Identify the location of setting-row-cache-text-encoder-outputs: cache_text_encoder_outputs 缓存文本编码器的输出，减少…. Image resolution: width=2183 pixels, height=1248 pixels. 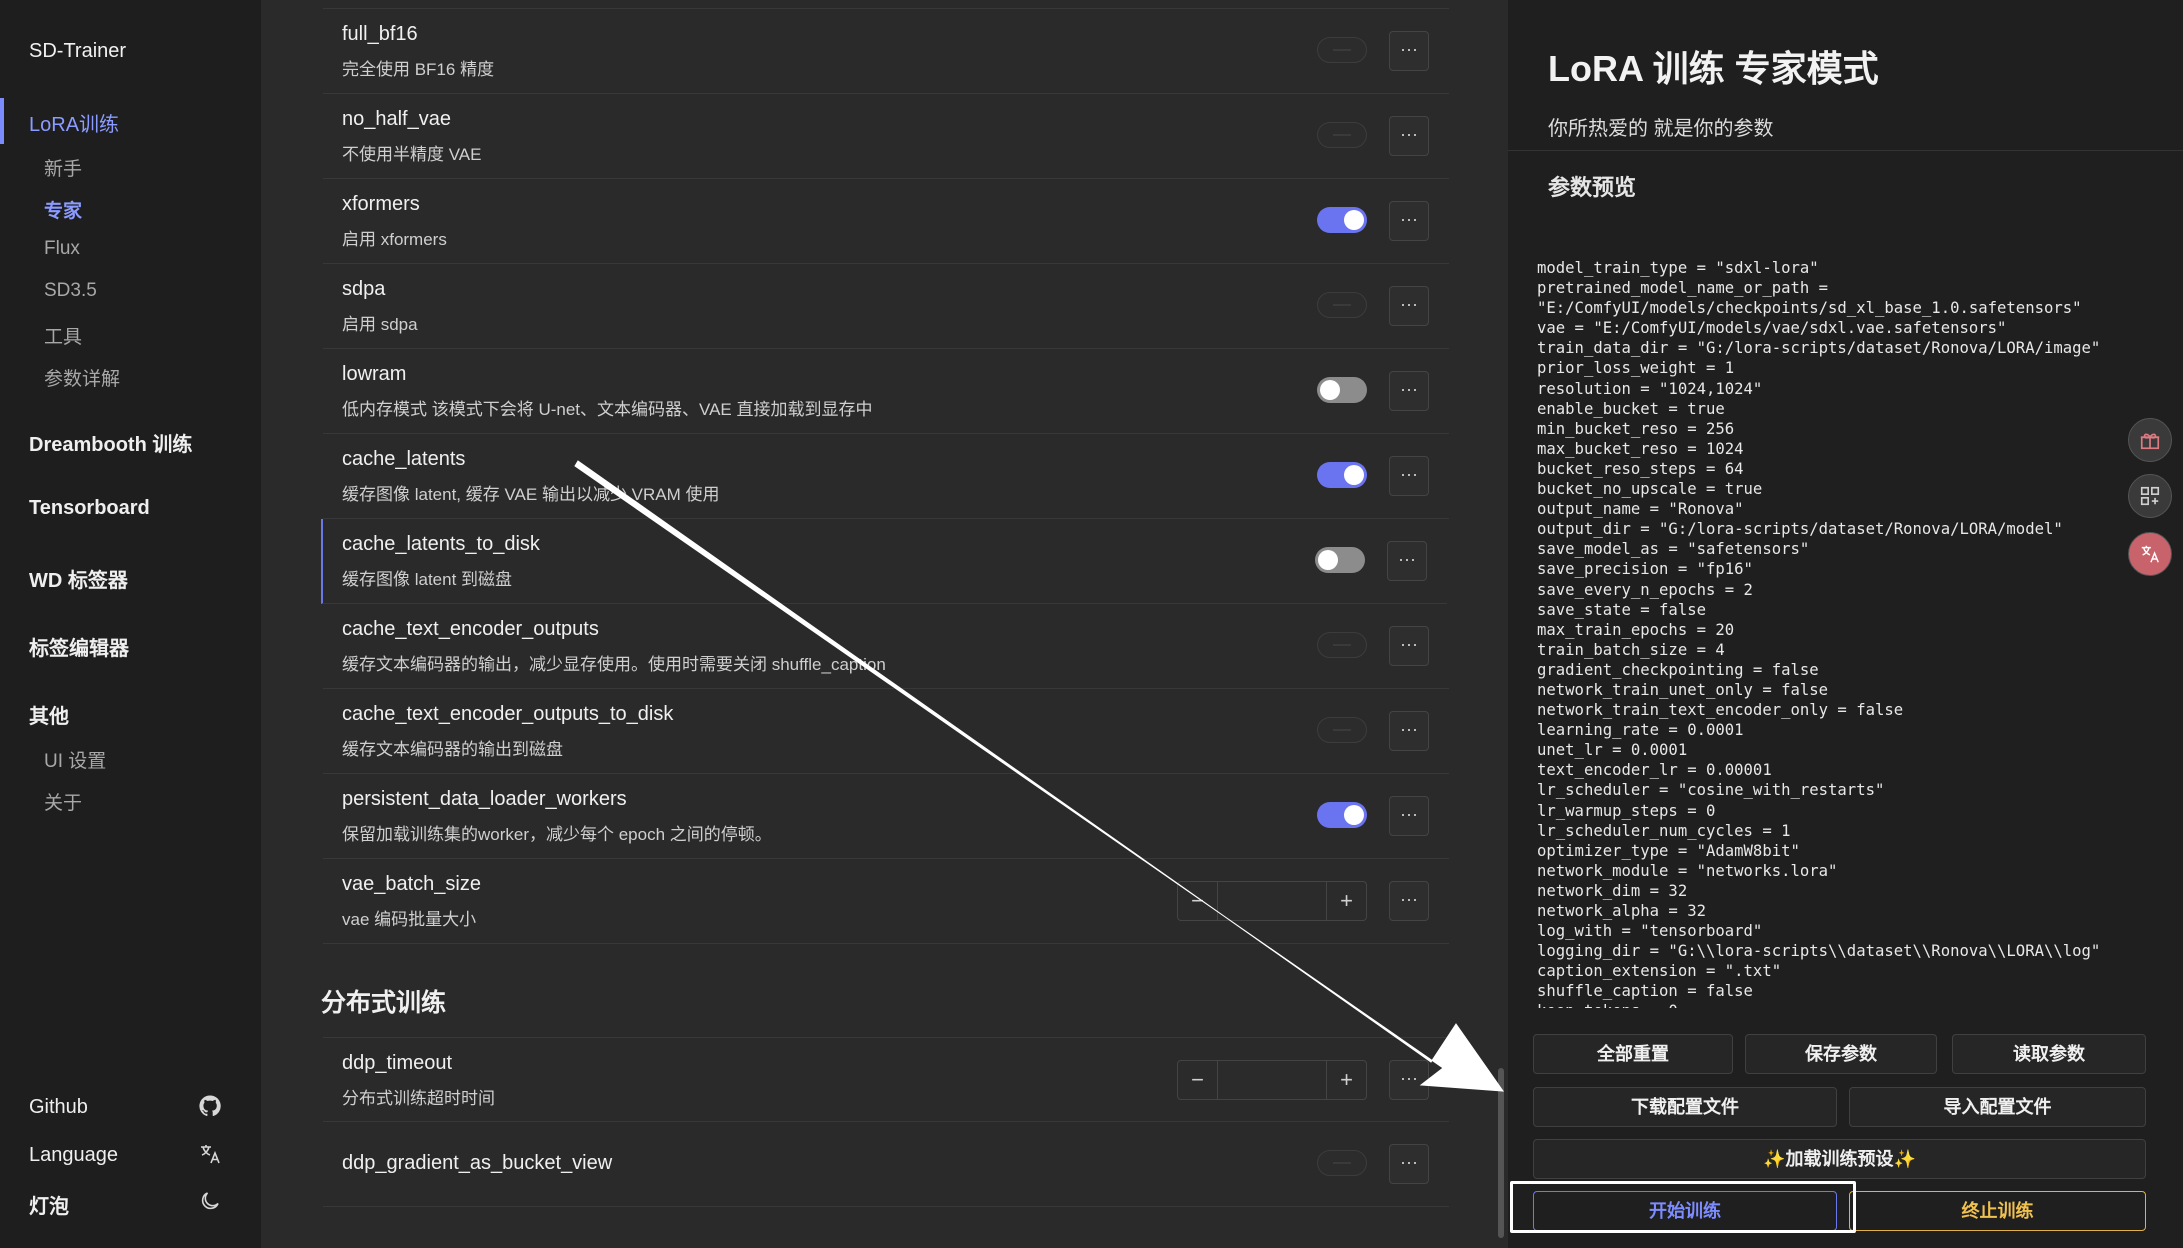
(886, 646).